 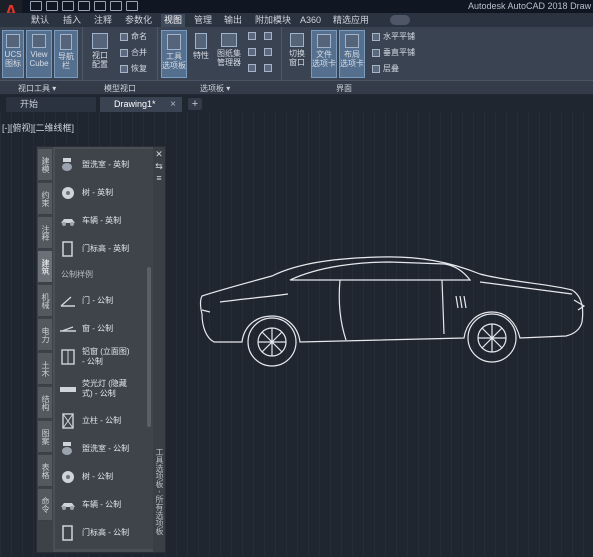 What do you see at coordinates (51, 104) in the screenshot?
I see `start-tab: 开始` at bounding box center [51, 104].